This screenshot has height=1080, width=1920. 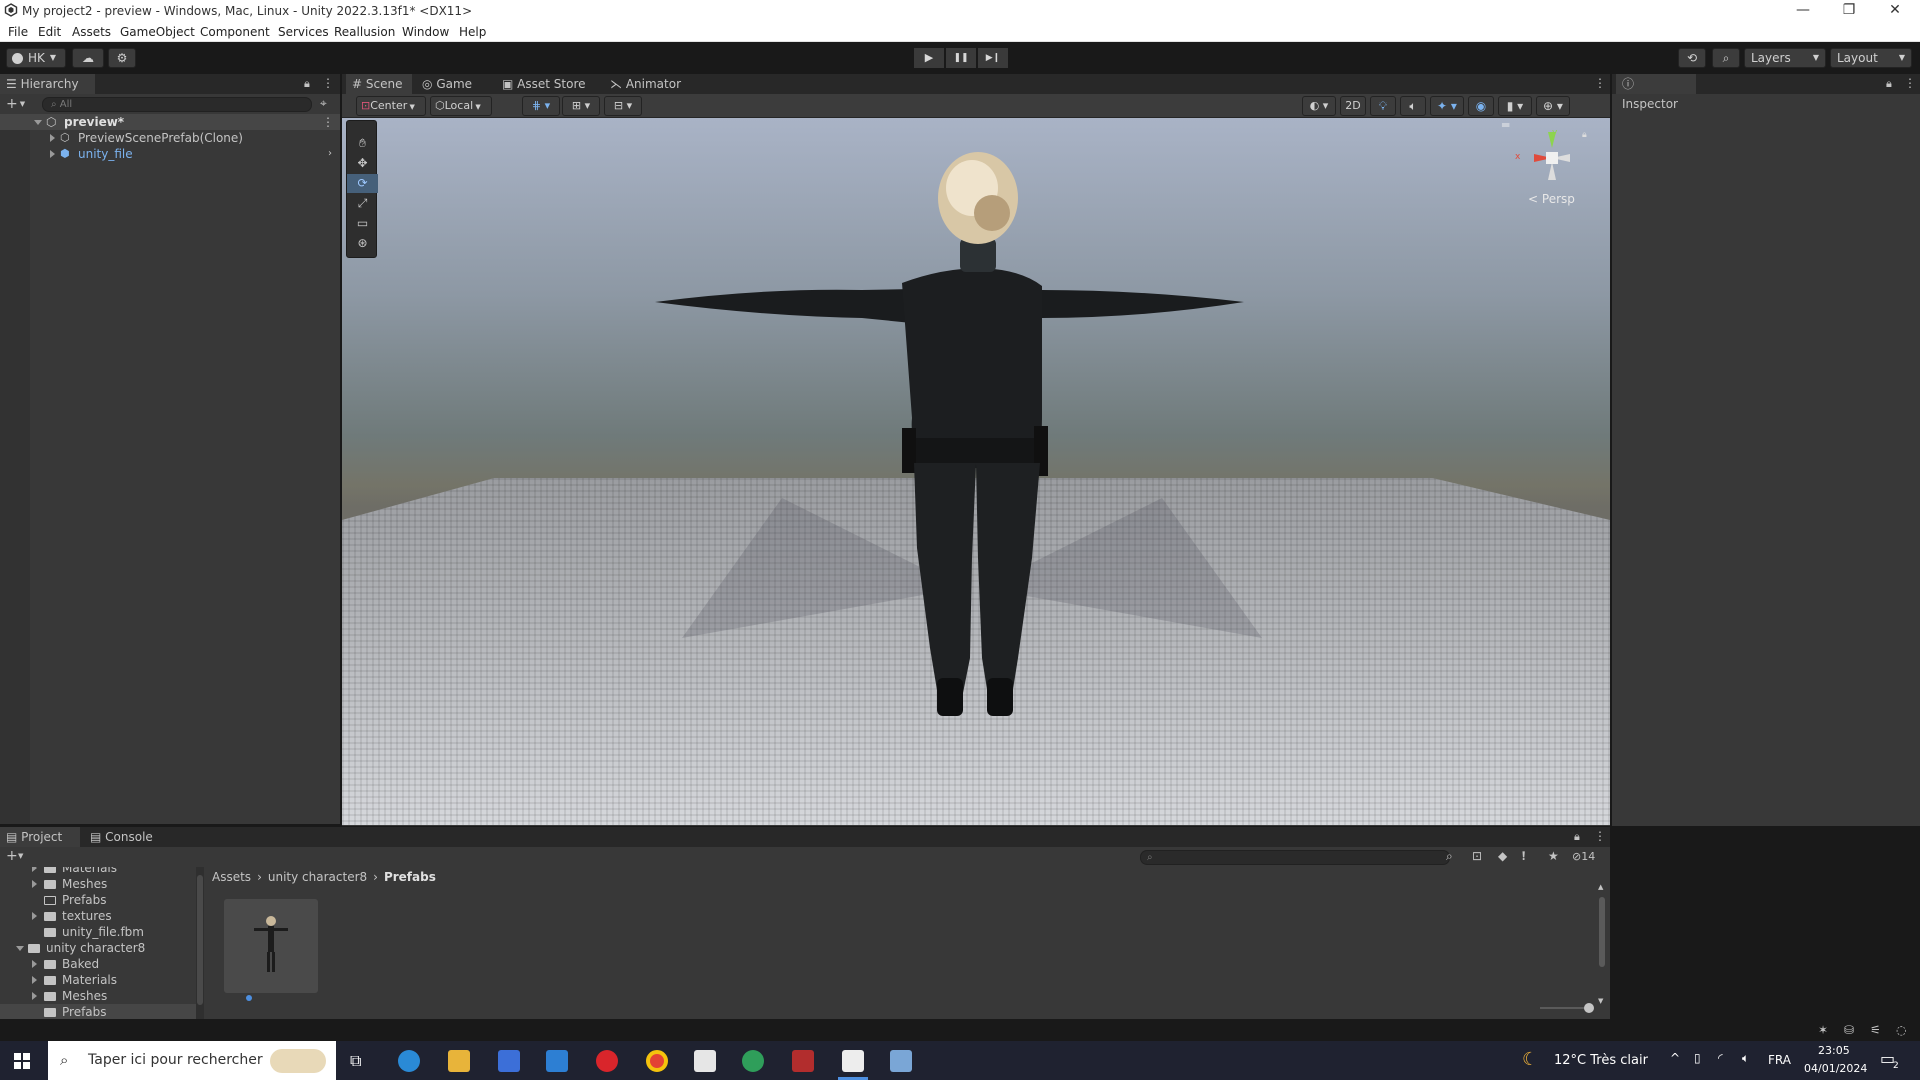 What do you see at coordinates (961, 58) in the screenshot?
I see `pause-button: ❚❚` at bounding box center [961, 58].